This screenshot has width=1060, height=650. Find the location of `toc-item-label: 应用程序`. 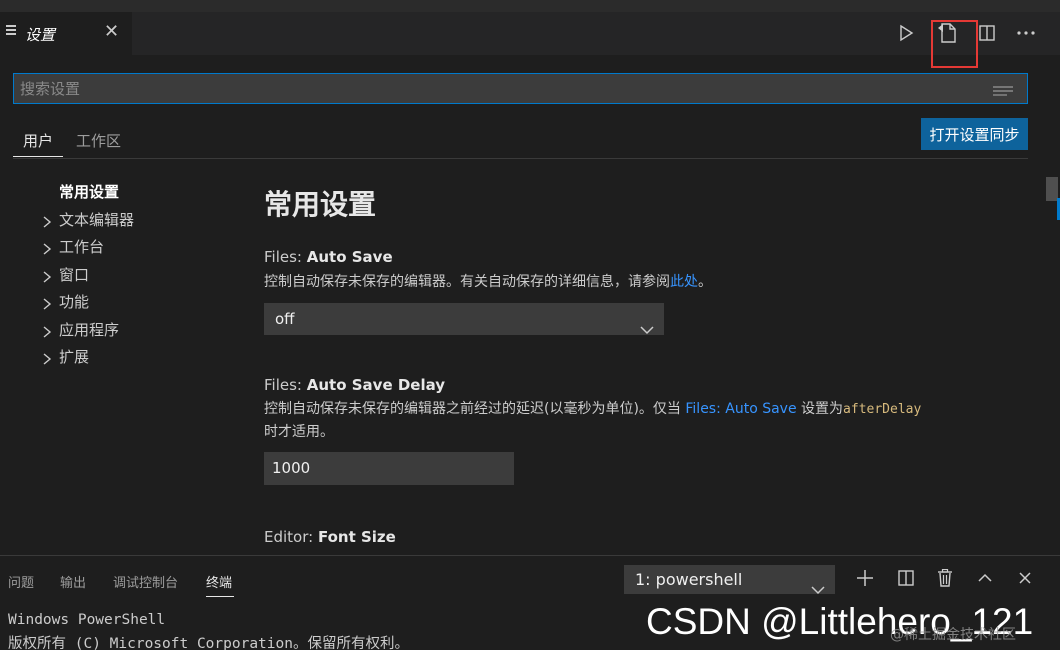

toc-item-label: 应用程序 is located at coordinates (89, 329).